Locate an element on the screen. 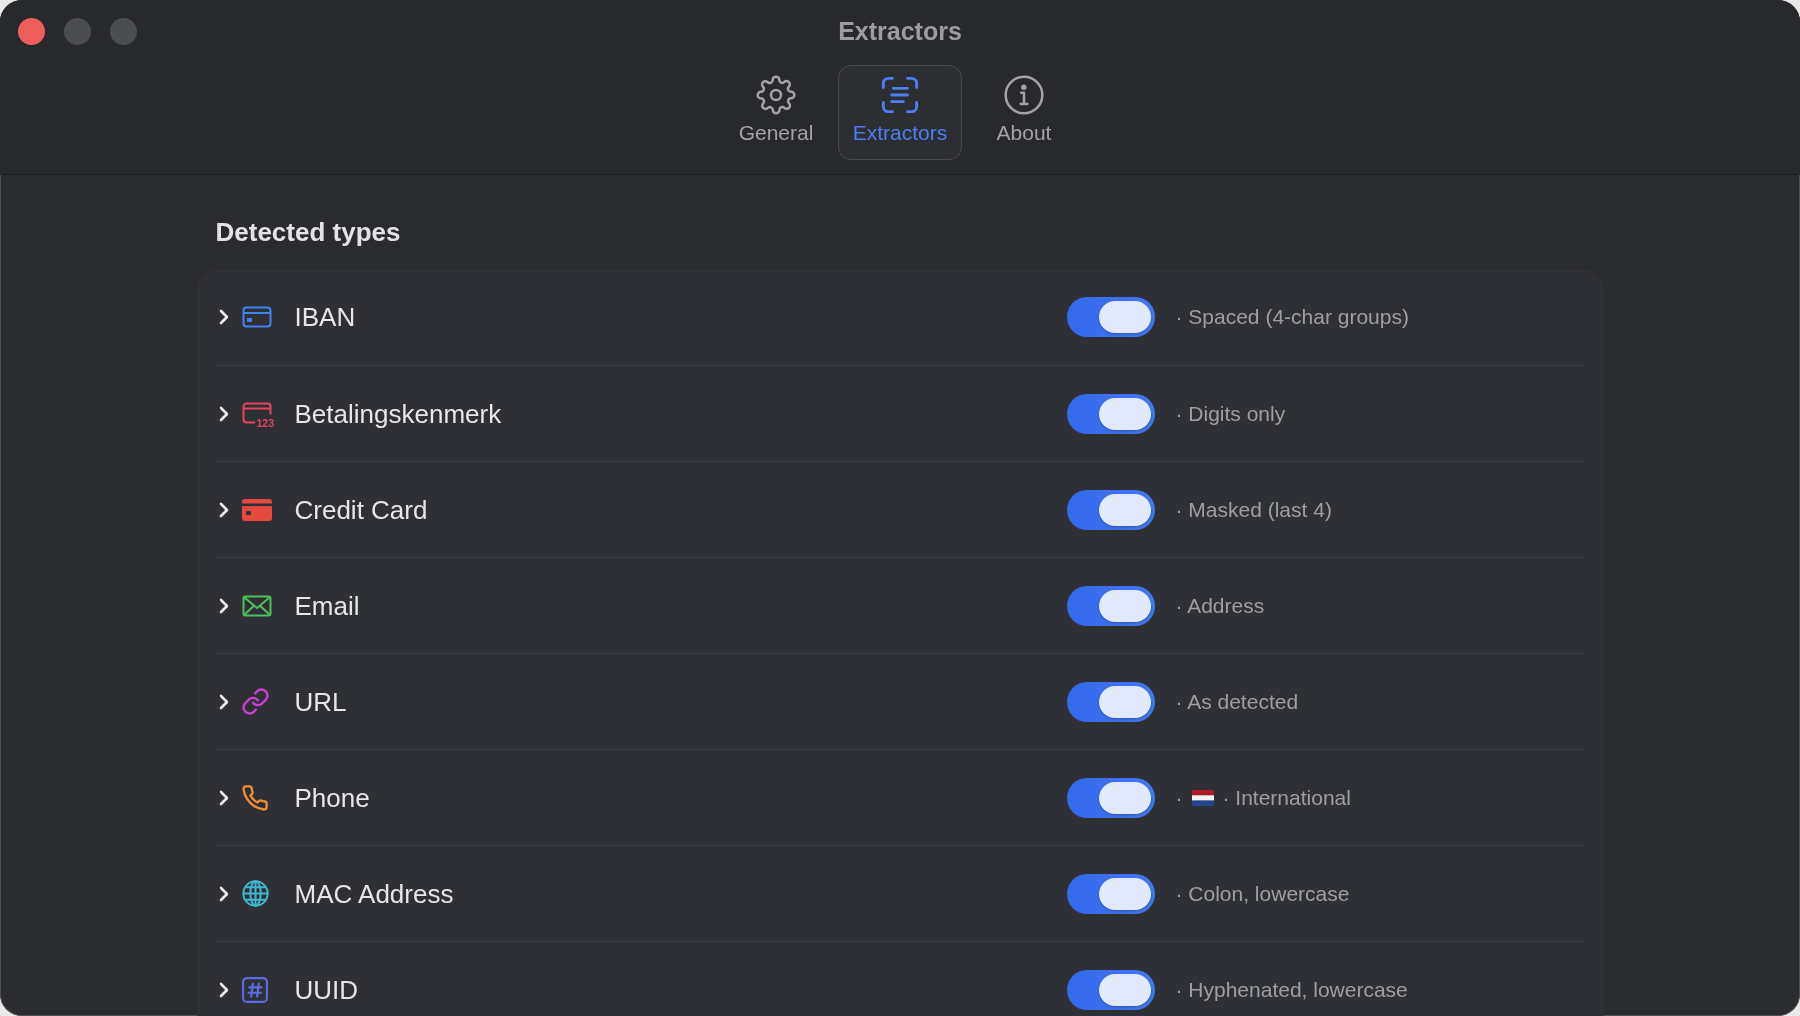 The image size is (1800, 1016). type-label: UUID is located at coordinates (326, 989).